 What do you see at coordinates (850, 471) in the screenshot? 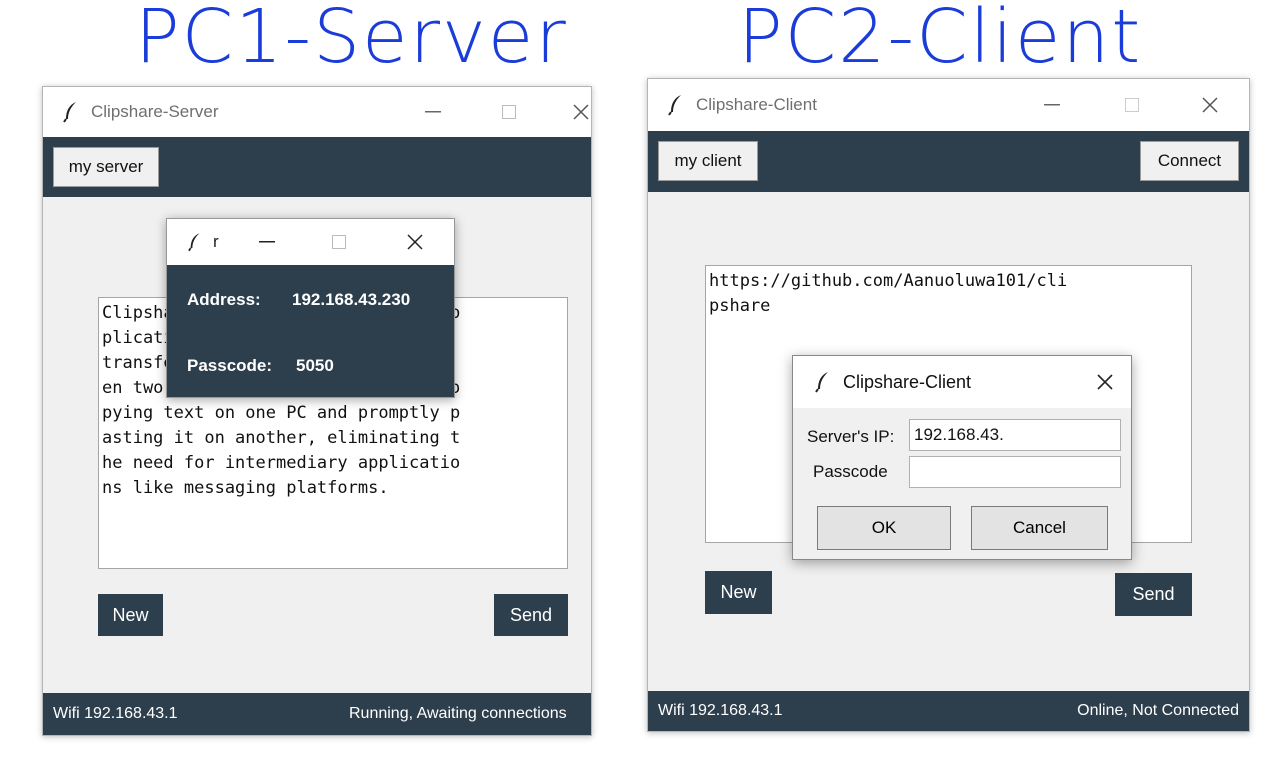
I see `passcode-label: Passcode` at bounding box center [850, 471].